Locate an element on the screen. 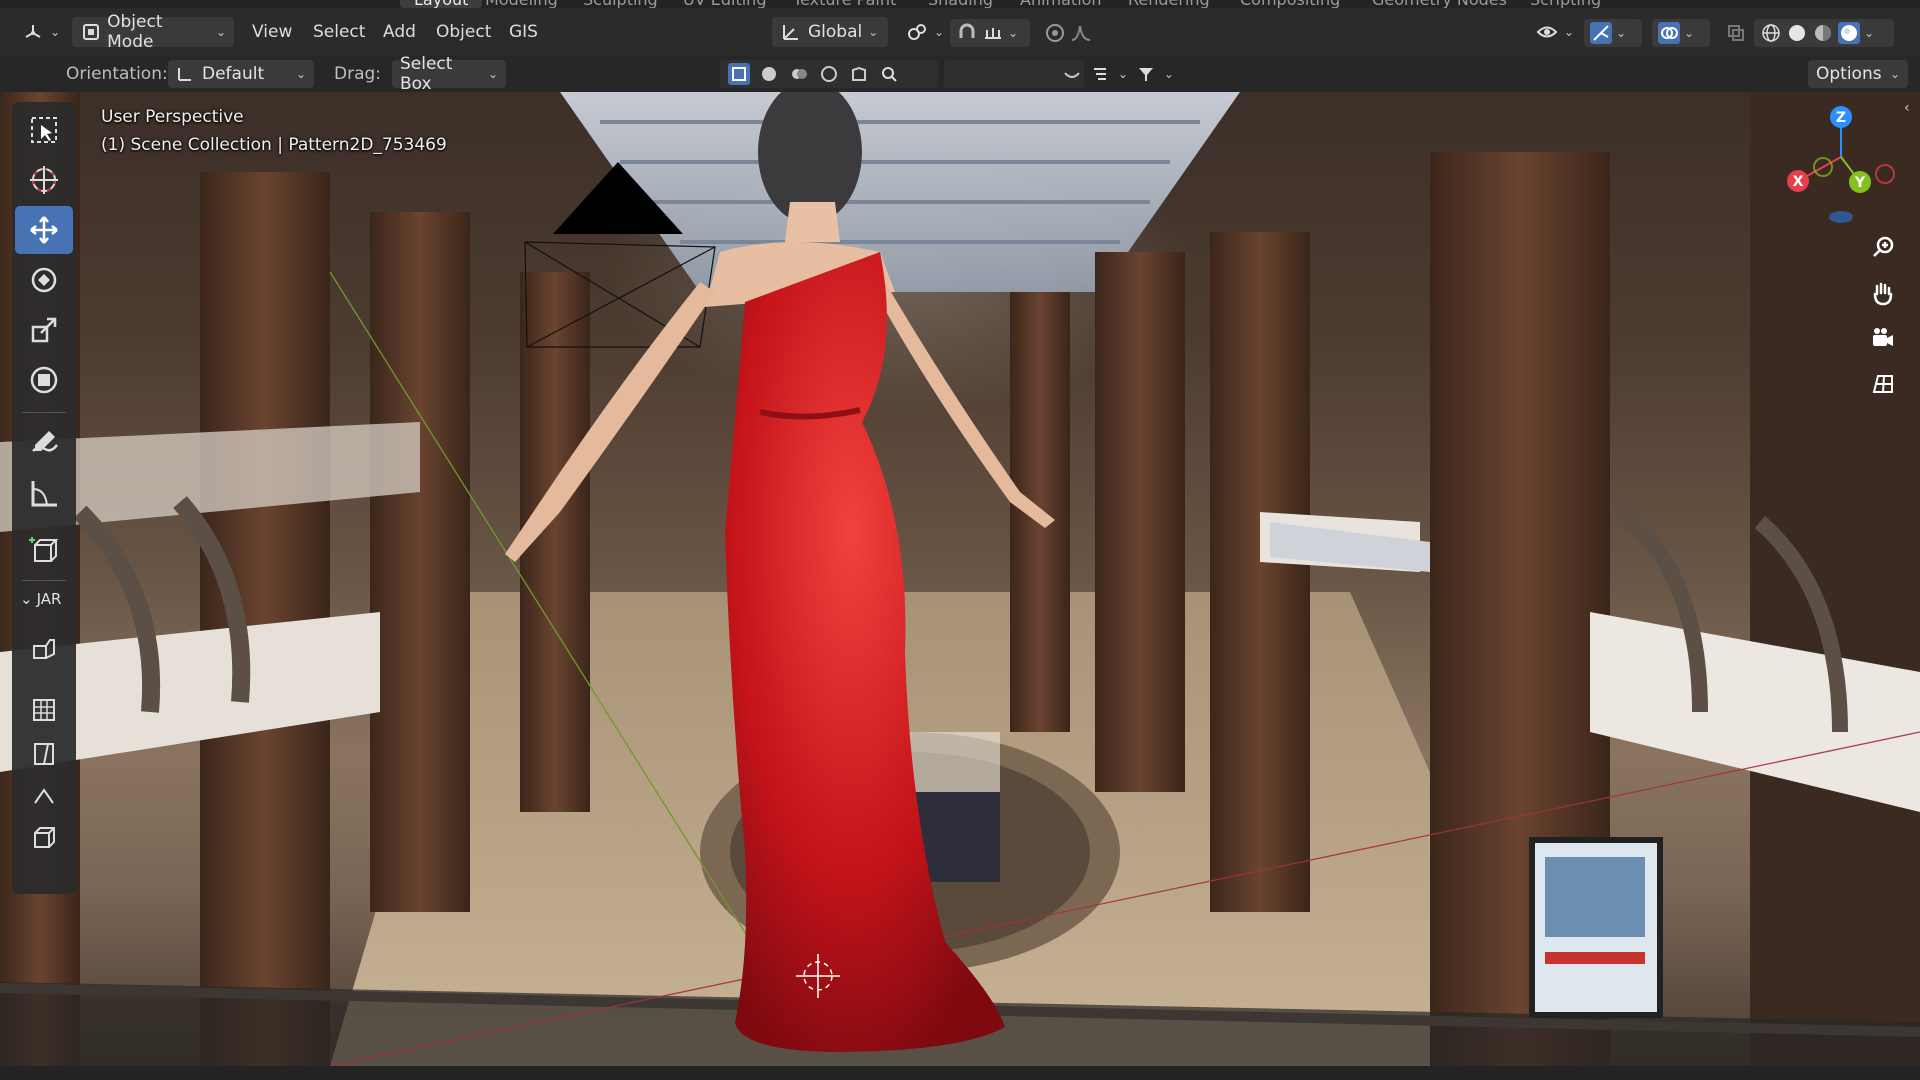 Image resolution: width=1920 pixels, height=1080 pixels. annotate-tool is located at coordinates (44, 444).